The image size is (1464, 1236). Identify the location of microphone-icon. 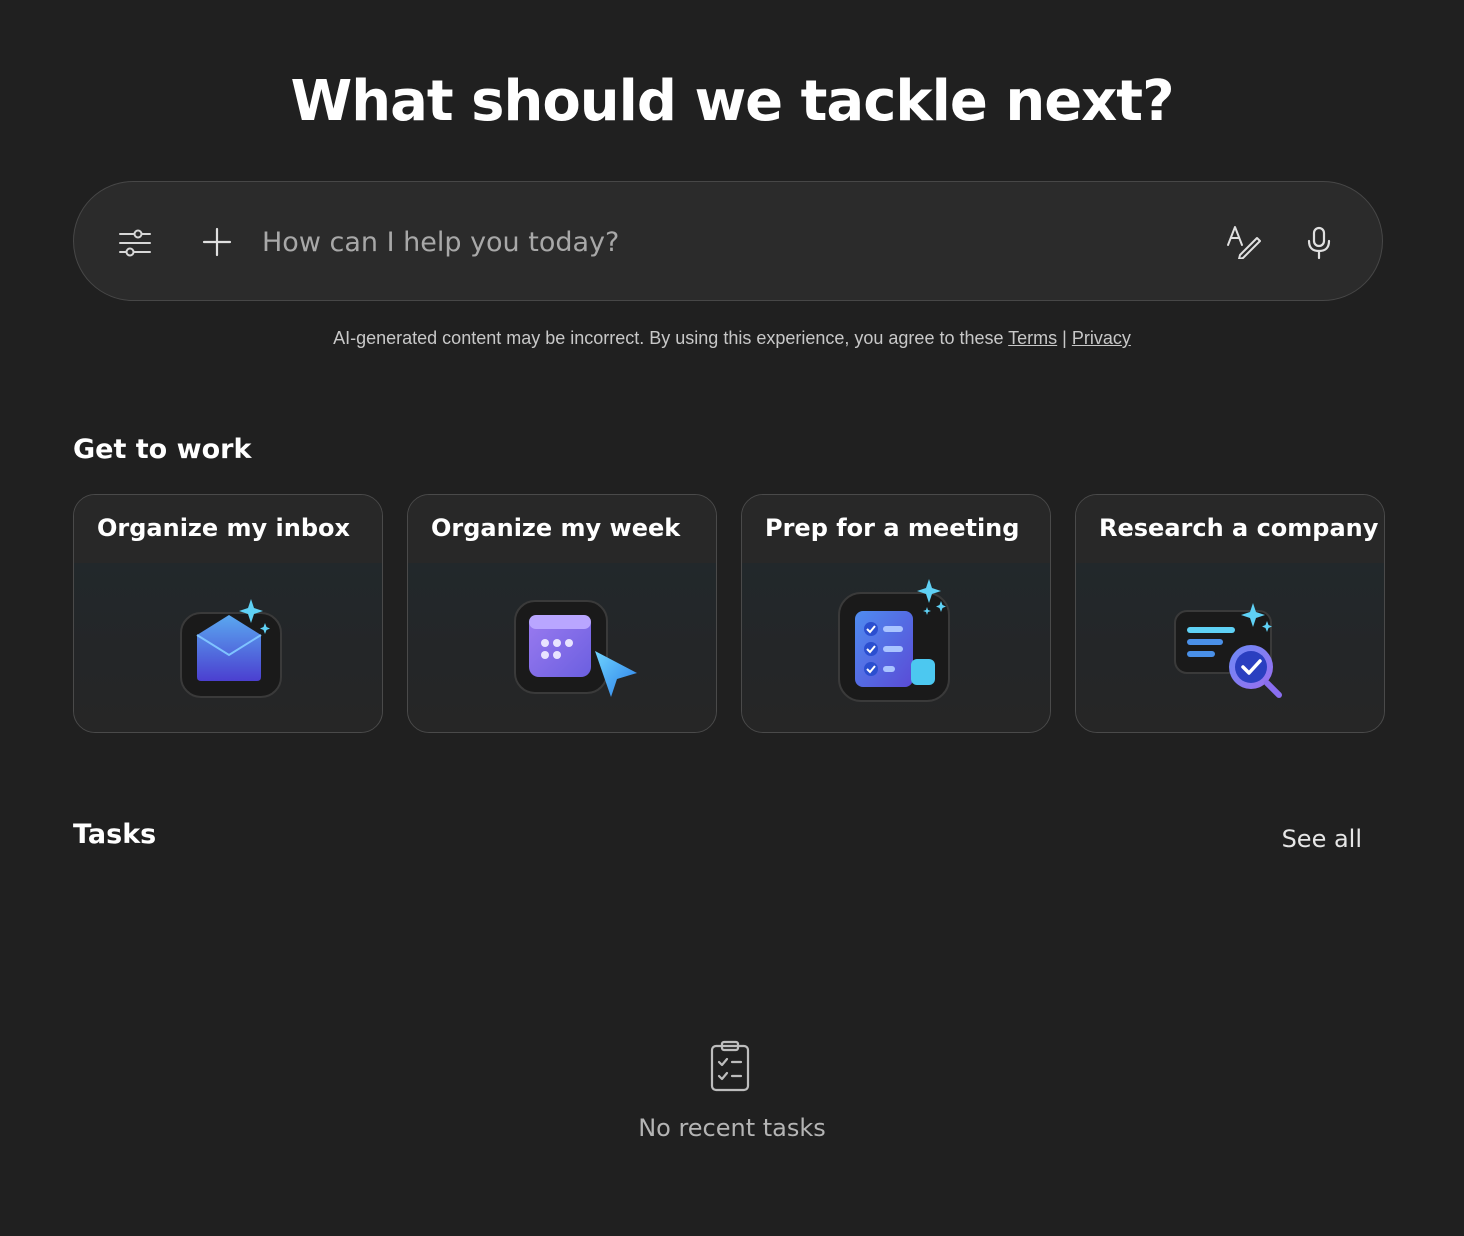
(1319, 243).